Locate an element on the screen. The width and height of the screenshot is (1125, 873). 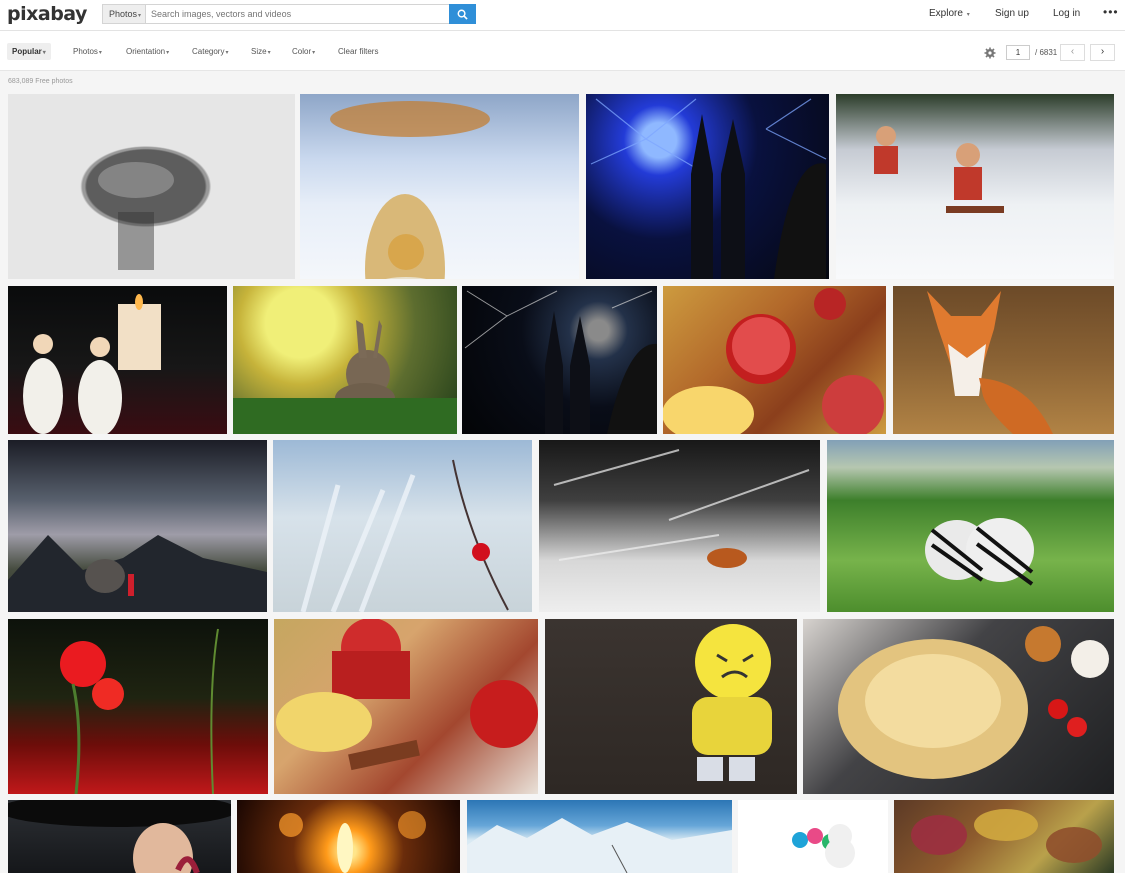
search-bar: Photos▾ is located at coordinates (289, 14).